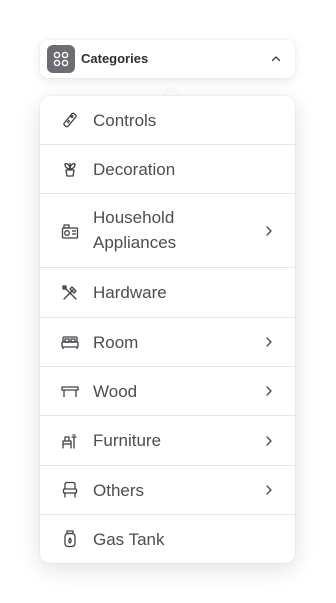  I want to click on bed-icon, so click(70, 342).